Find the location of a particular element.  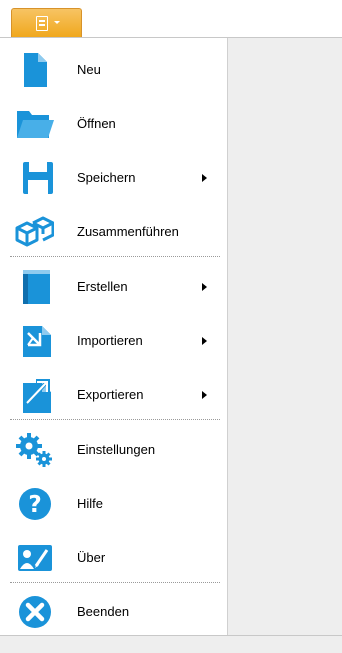

title-bar is located at coordinates (171, 19).